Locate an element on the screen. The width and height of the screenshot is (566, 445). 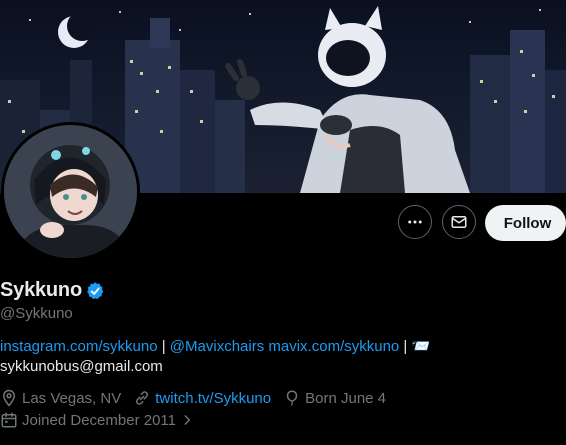
mail-icon is located at coordinates (459, 222).